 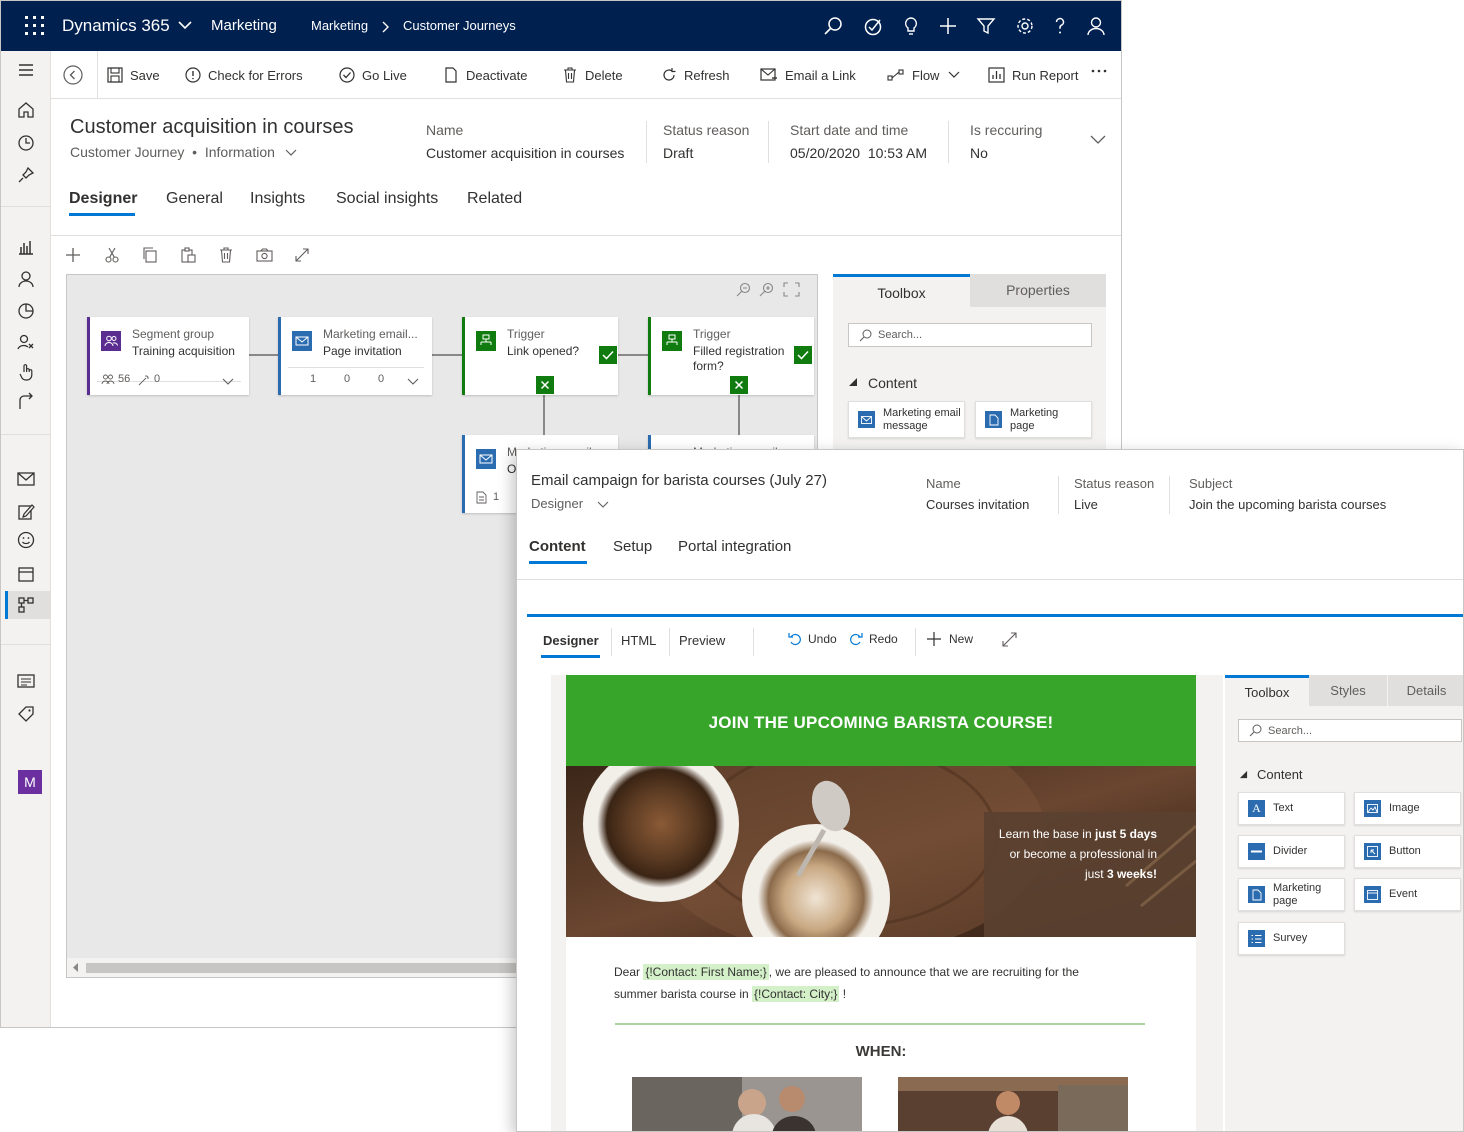 I want to click on hamburger-icon, so click(x=26, y=70).